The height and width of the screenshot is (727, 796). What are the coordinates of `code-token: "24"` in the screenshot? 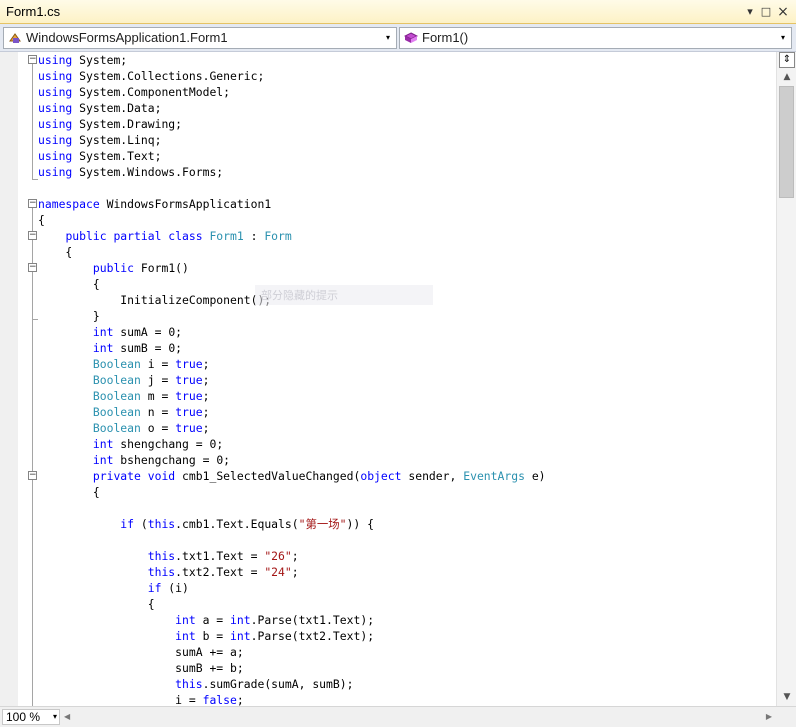 It's located at (278, 572).